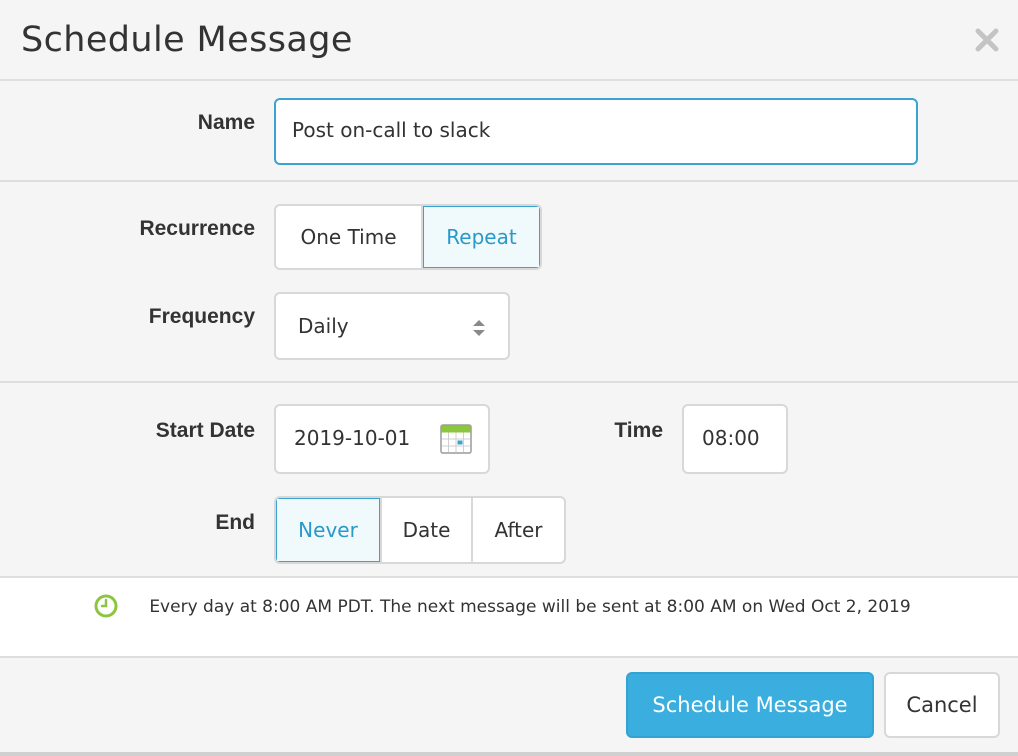 Image resolution: width=1018 pixels, height=756 pixels. What do you see at coordinates (638, 430) in the screenshot?
I see `time-label: Time` at bounding box center [638, 430].